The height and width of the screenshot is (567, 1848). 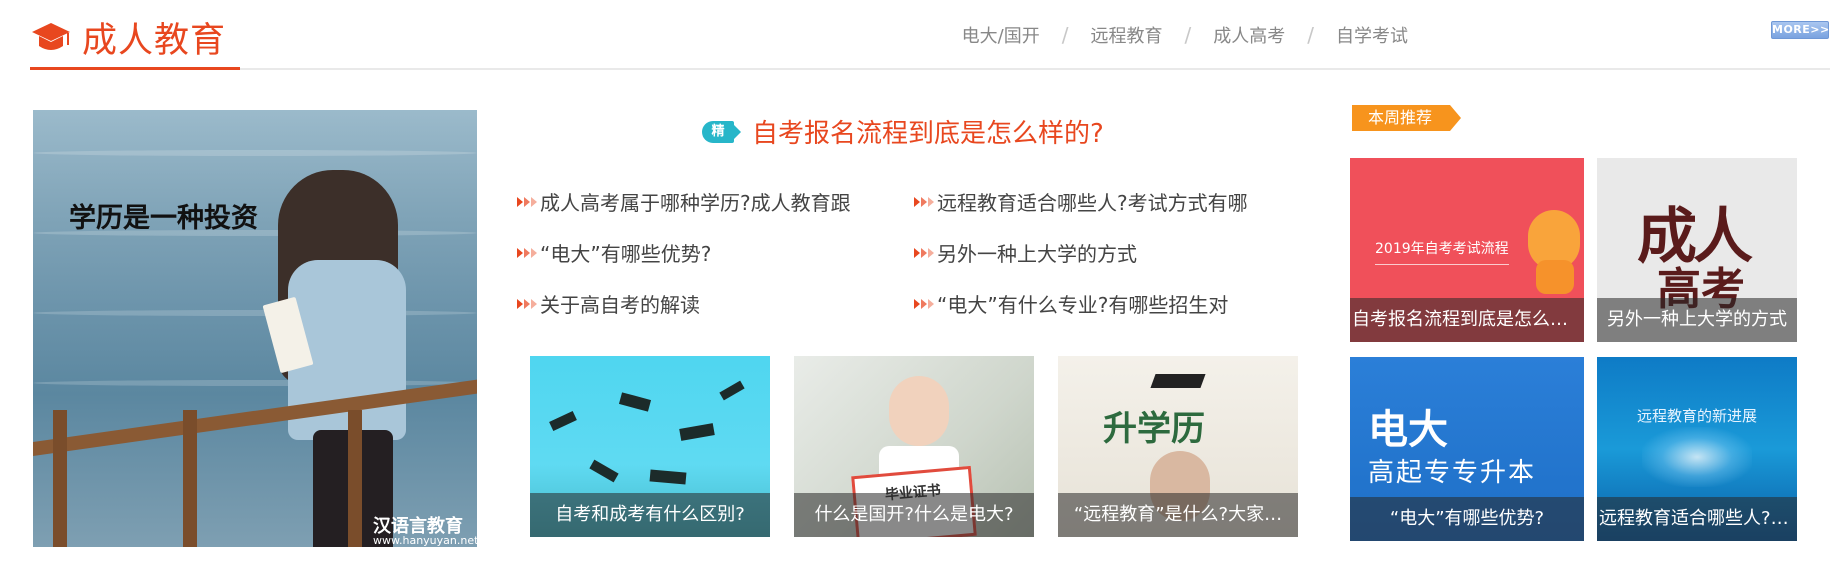 What do you see at coordinates (695, 203) in the screenshot?
I see `news-item-label: 成人高考属于哪种学历?成人教育跟` at bounding box center [695, 203].